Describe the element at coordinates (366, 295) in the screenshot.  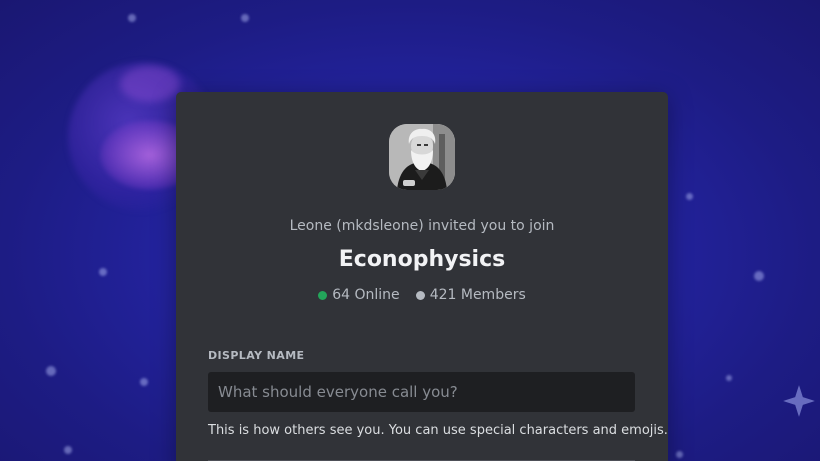
I see `online-count-label: 64 Online` at that location.